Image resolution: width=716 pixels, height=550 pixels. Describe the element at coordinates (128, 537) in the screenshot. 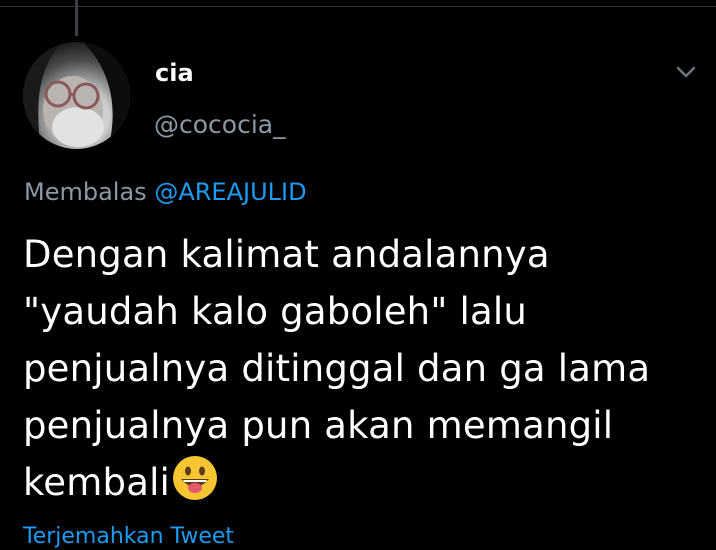

I see `translate-tweet-link: Terjemahkan Tweet` at that location.